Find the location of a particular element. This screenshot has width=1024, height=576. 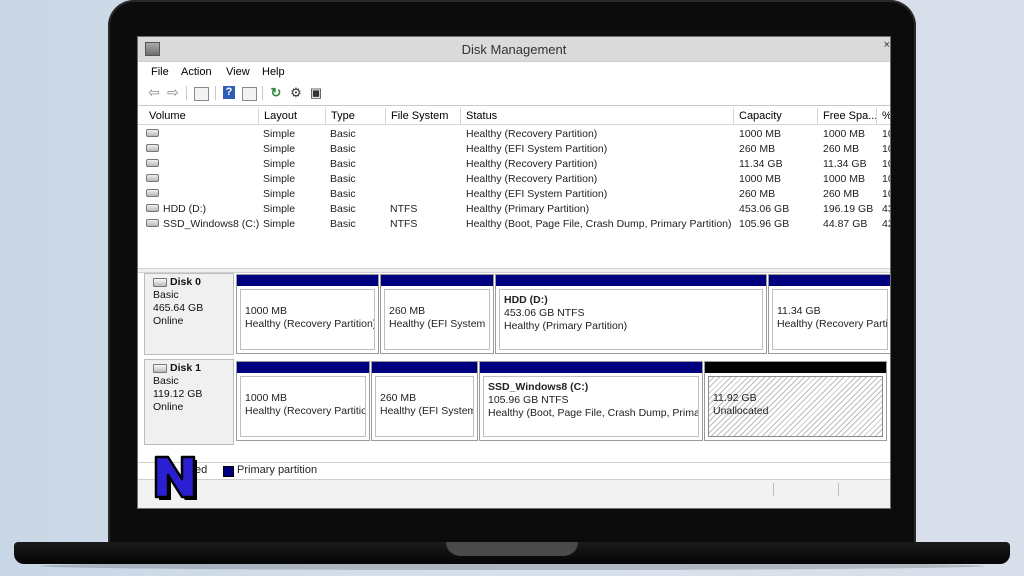

disk-0-label: Disk 0 Basic 465.64 GB Online is located at coordinates (189, 314).